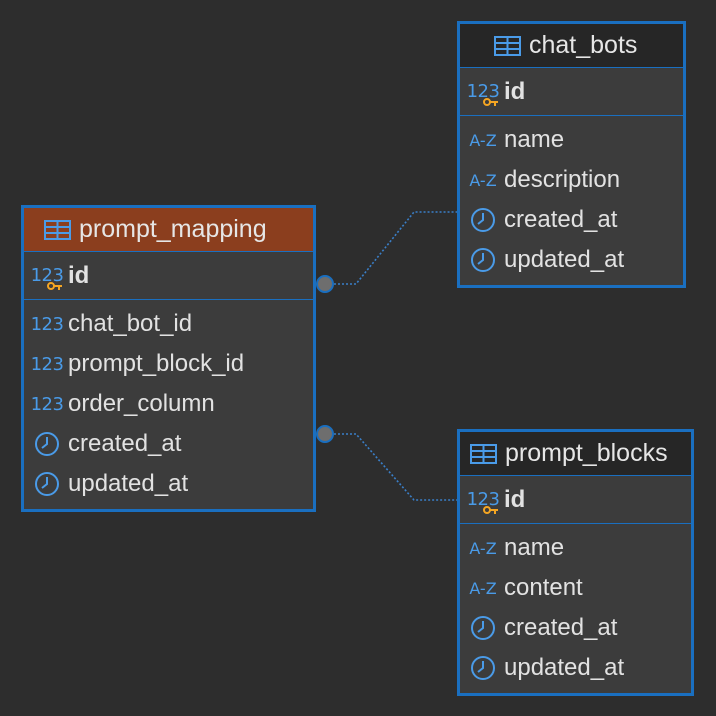 The width and height of the screenshot is (716, 716). I want to click on connector-mapping-to-prompt-blocks, so click(392, 467).